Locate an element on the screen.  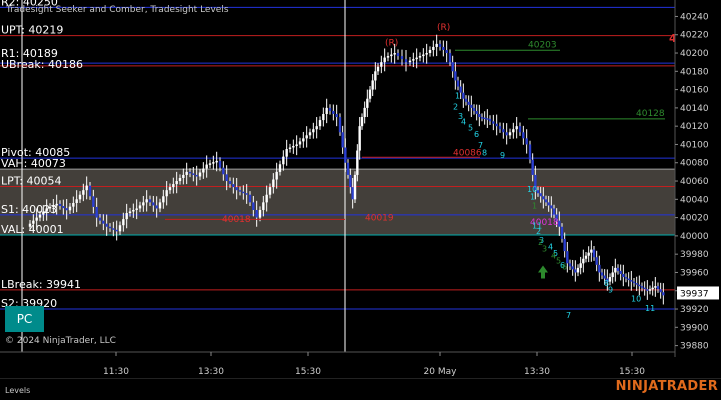
count-label: 6 is located at coordinates (564, 267).